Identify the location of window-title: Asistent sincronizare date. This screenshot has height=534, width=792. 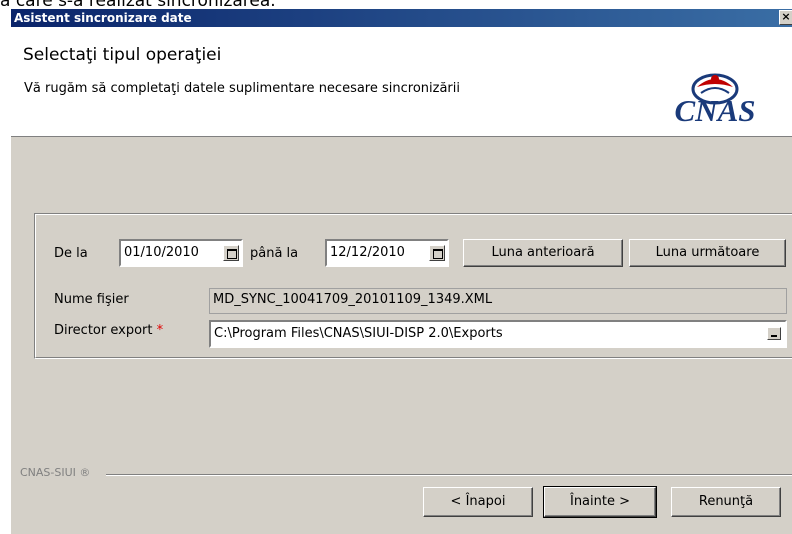
(103, 18).